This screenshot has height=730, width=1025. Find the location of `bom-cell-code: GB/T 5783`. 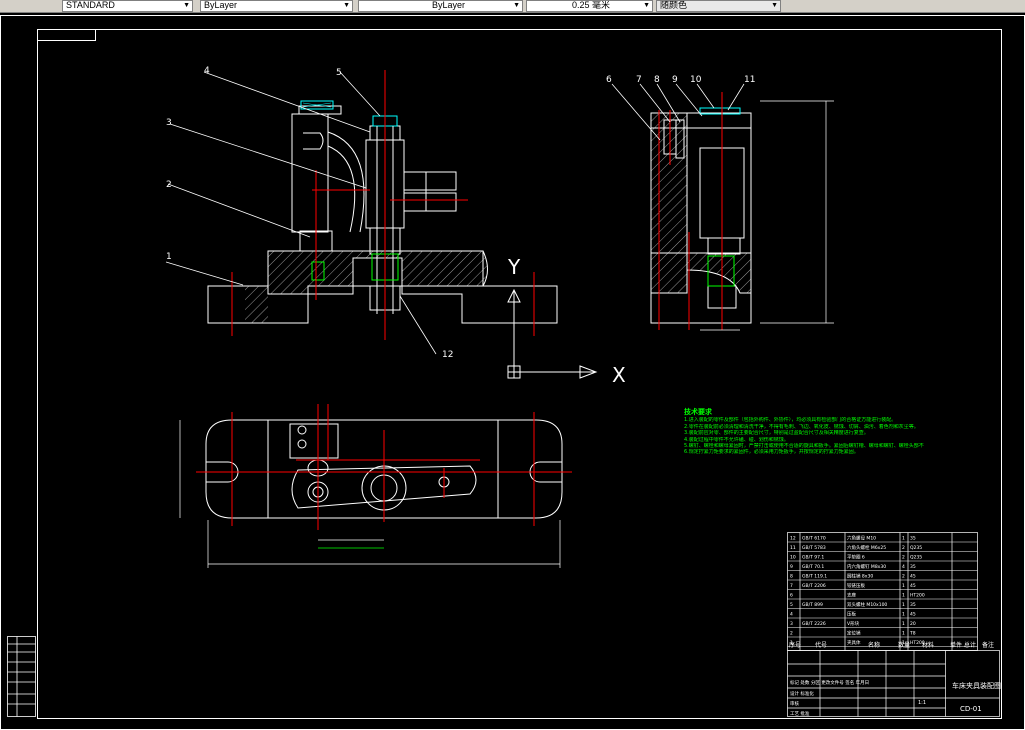

bom-cell-code: GB/T 5783 is located at coordinates (814, 548).